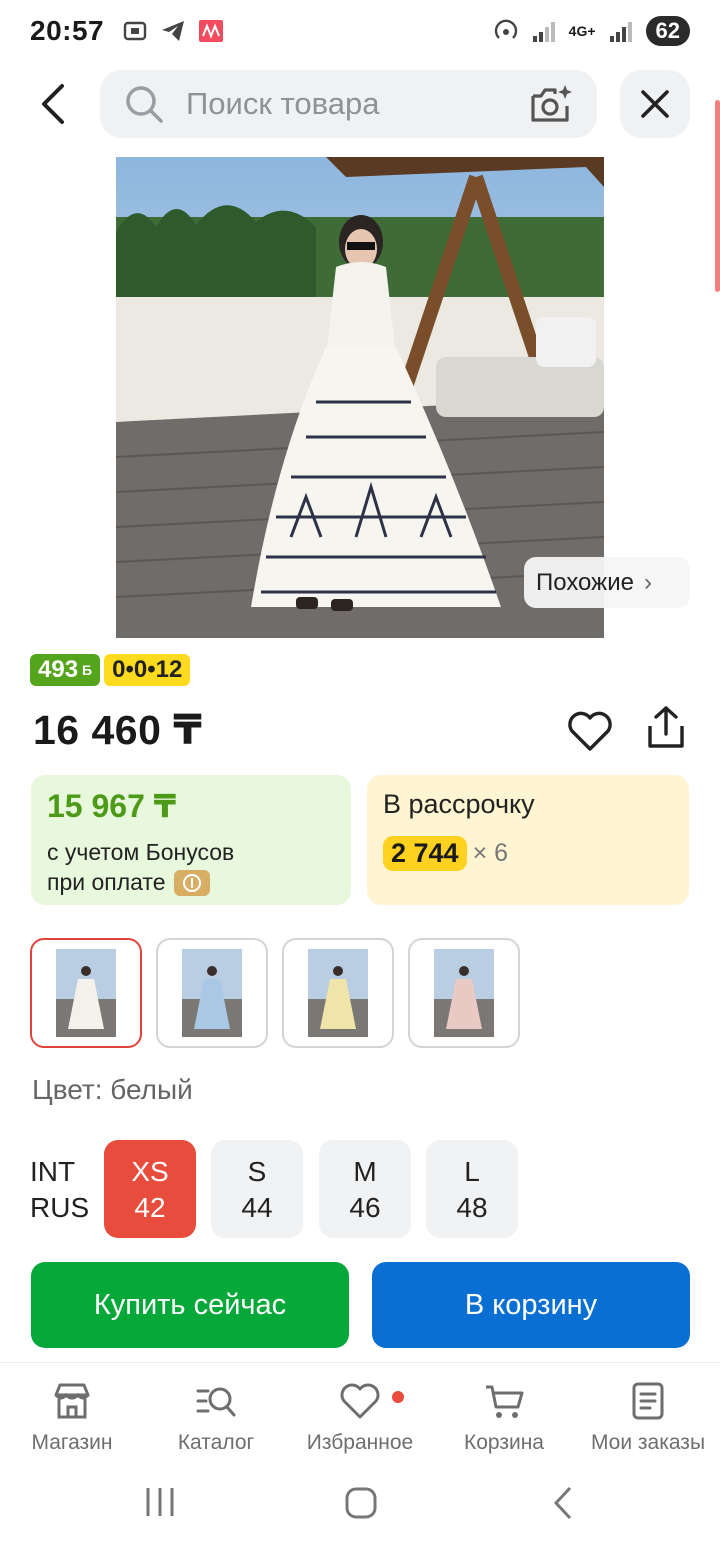 The width and height of the screenshot is (720, 1544). Describe the element at coordinates (257, 1207) in the screenshot. I see `size-rus: 44` at that location.